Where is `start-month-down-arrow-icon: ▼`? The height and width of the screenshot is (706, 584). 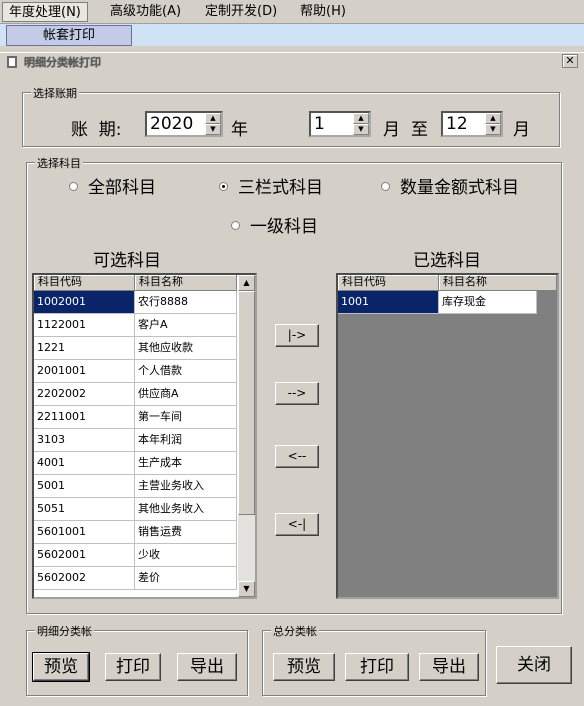 start-month-down-arrow-icon: ▼ is located at coordinates (361, 129).